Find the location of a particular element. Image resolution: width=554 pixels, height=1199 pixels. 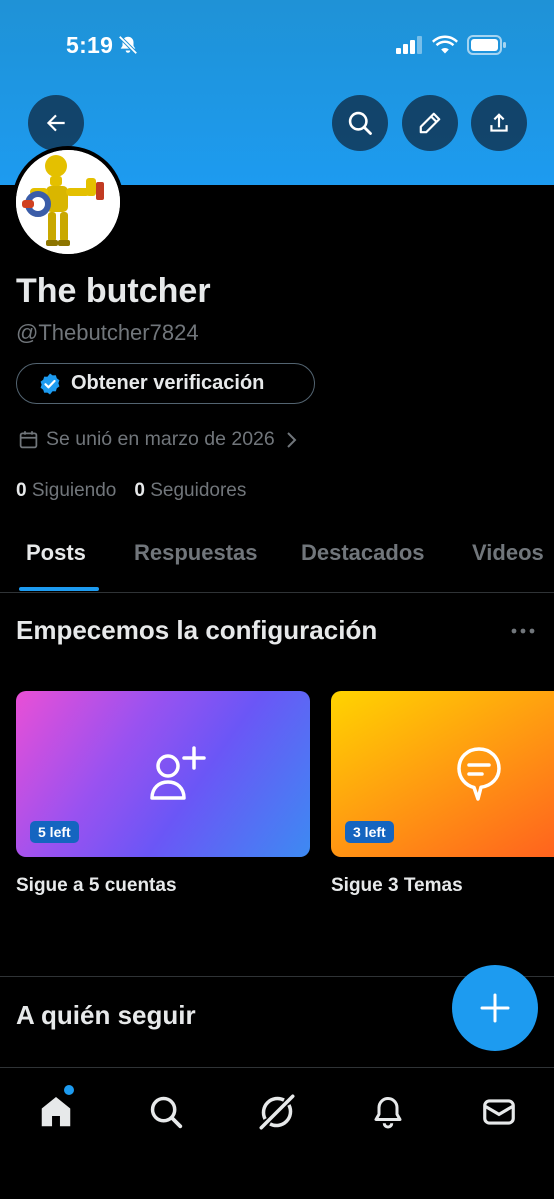

joined-date-text: Se unió en marzo de 2026 is located at coordinates (160, 439).